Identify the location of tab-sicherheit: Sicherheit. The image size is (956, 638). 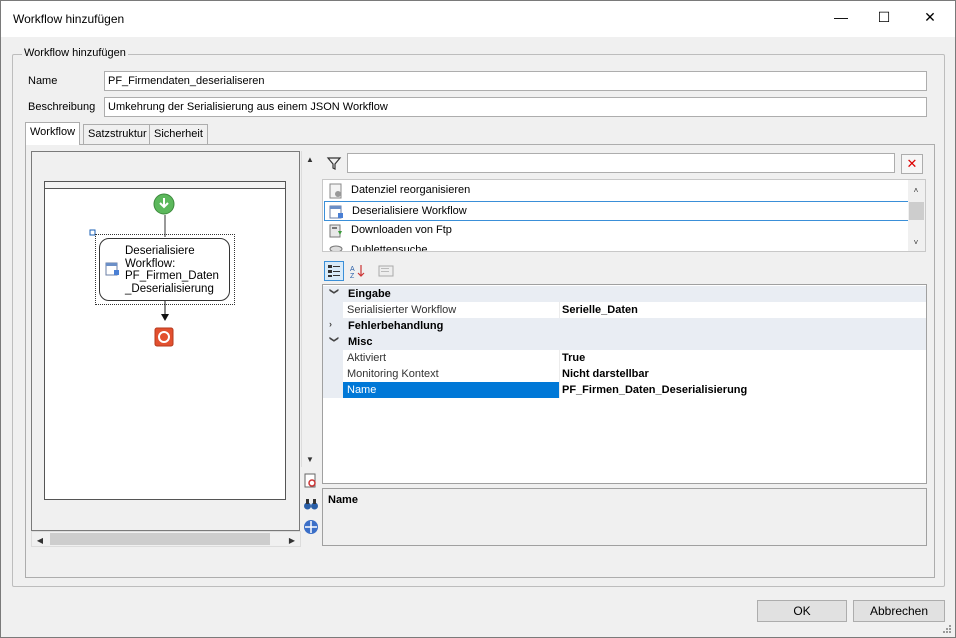
(178, 134).